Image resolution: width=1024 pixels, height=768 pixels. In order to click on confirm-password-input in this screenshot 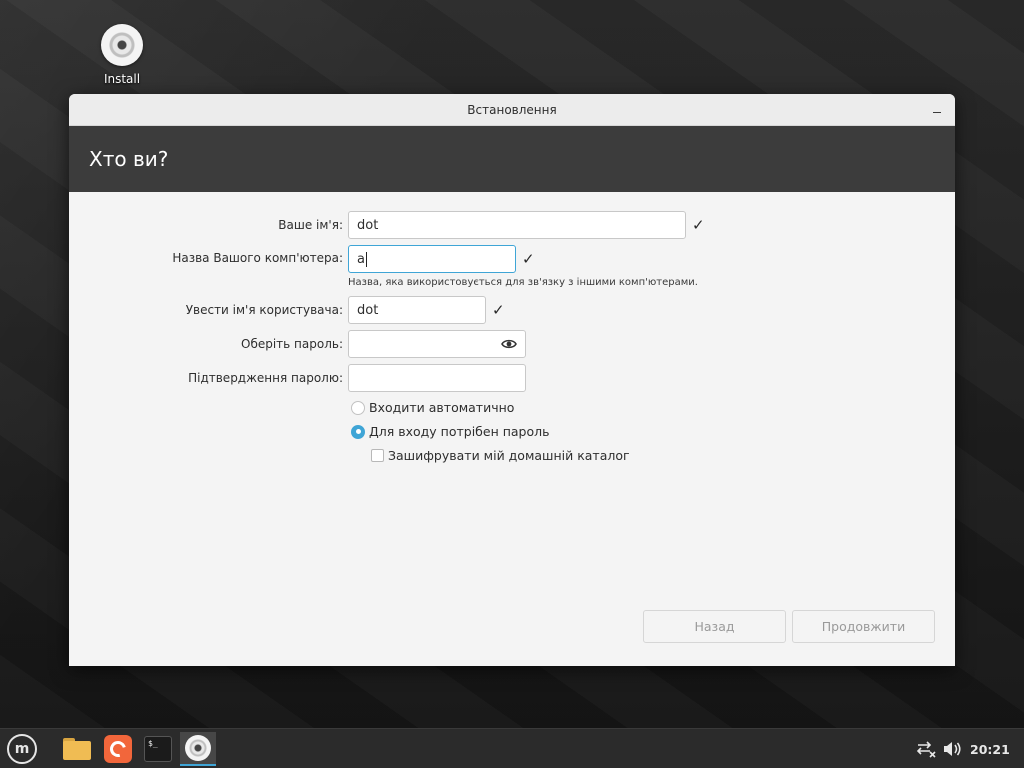, I will do `click(437, 378)`.